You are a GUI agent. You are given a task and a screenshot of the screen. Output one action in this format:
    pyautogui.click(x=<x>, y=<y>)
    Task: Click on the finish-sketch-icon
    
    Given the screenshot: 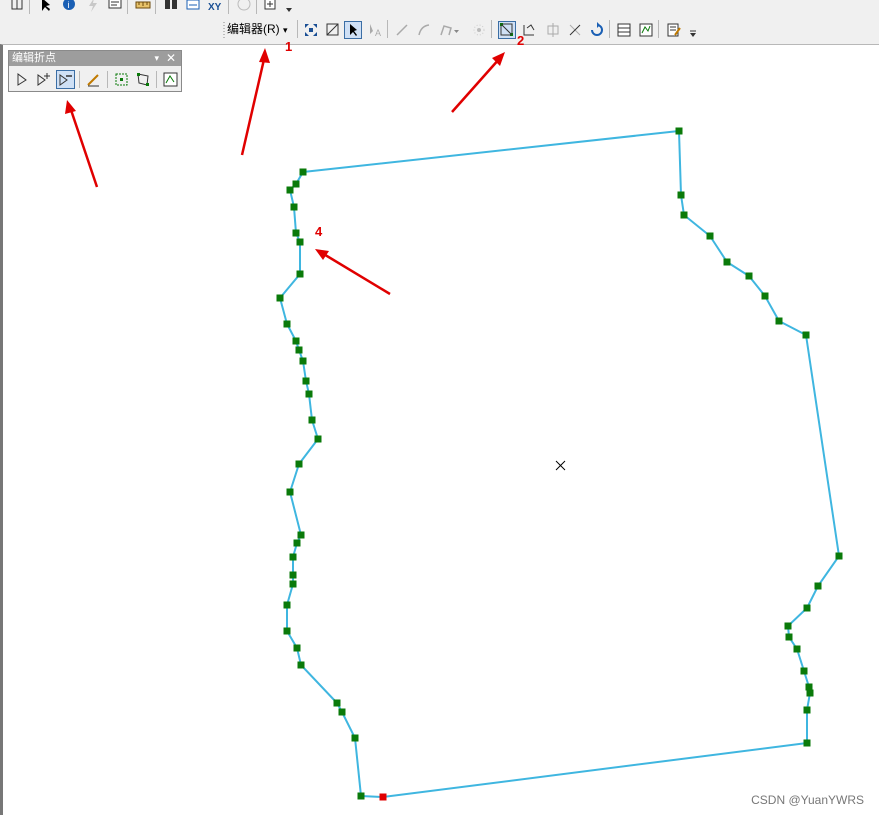 What is the action you would take?
    pyautogui.click(x=121, y=79)
    